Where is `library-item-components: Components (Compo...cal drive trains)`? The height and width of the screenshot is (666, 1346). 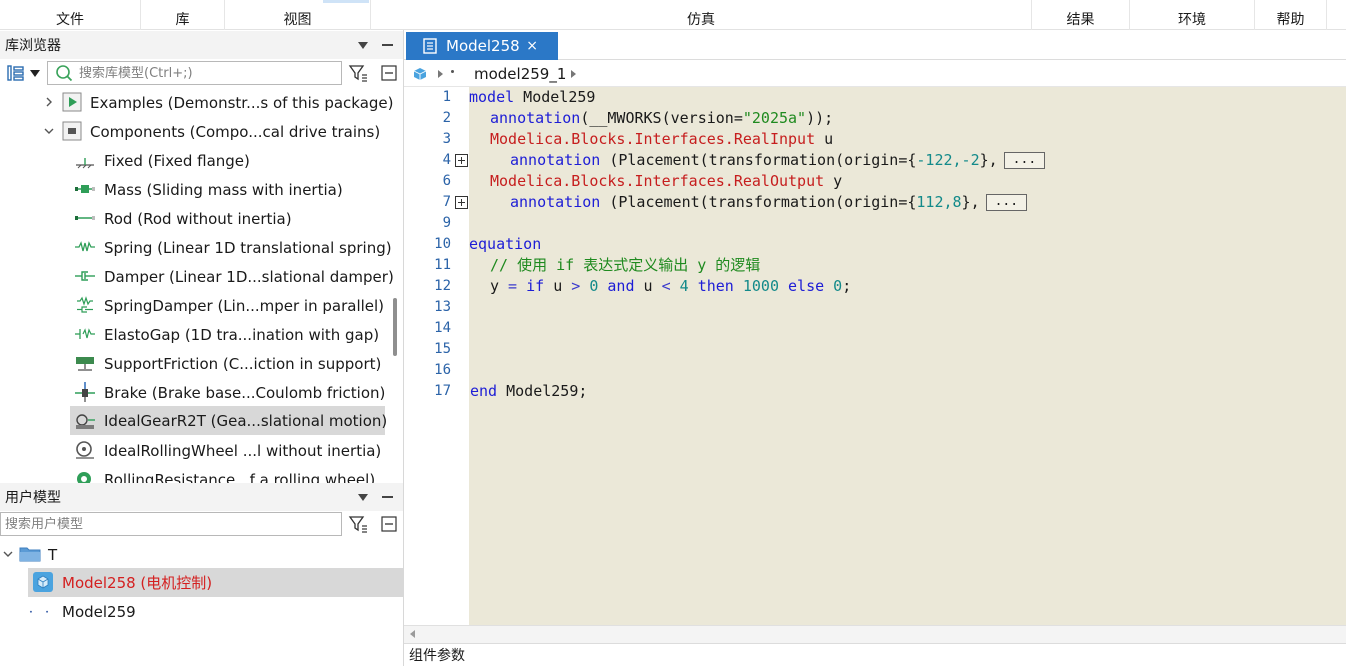
library-item-components: Components (Compo...cal drive trains) is located at coordinates (196, 131).